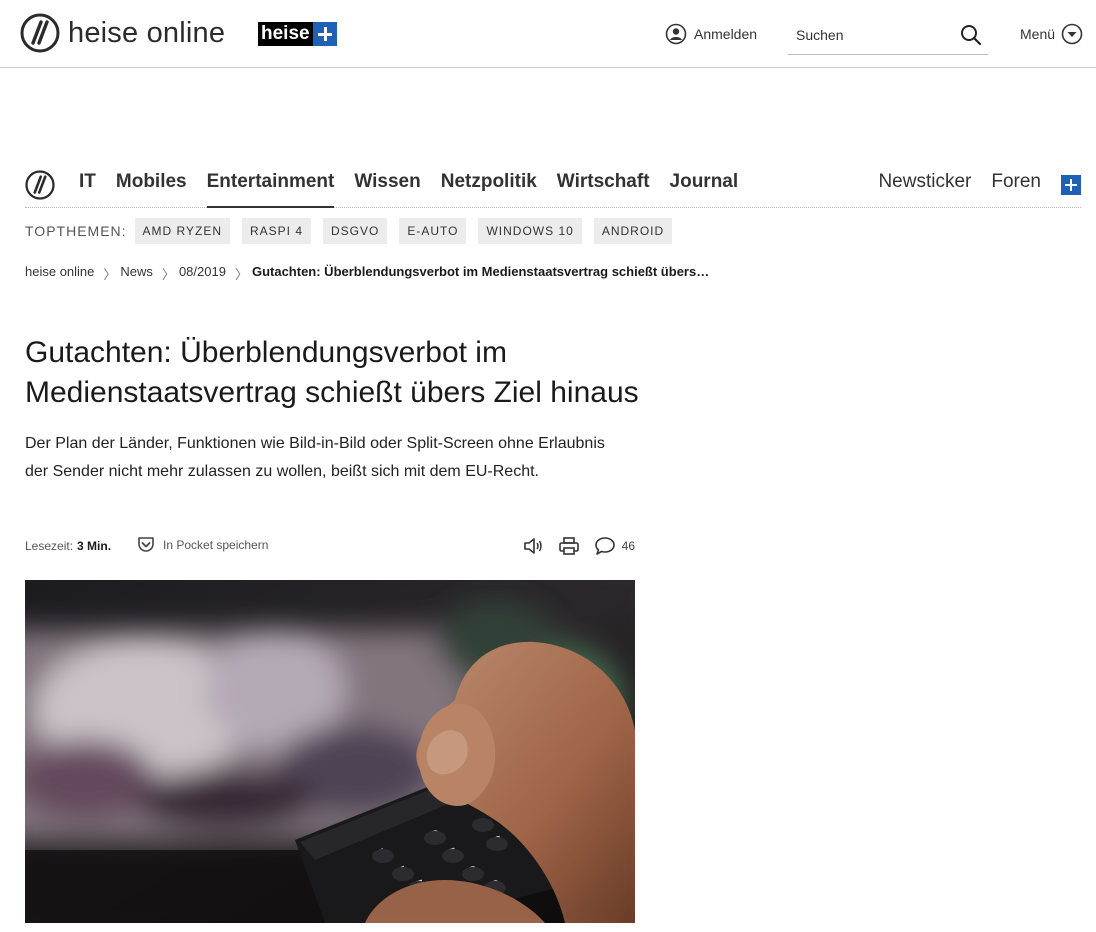  I want to click on comment-icon, so click(605, 546).